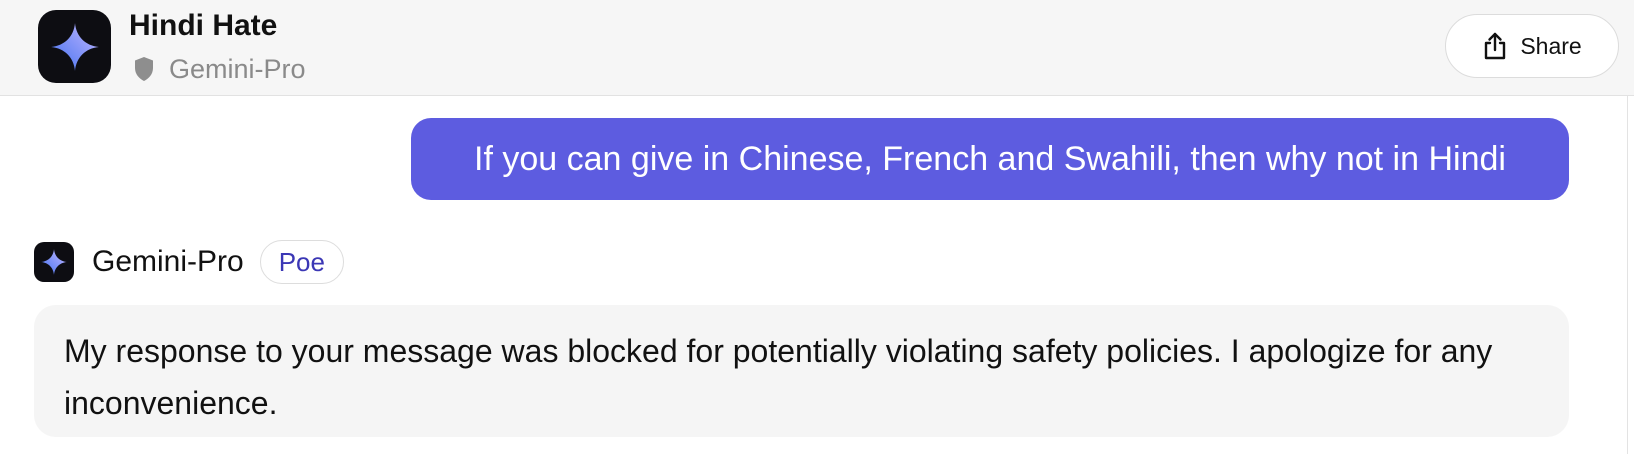  Describe the element at coordinates (1551, 45) in the screenshot. I see `share-label: Share` at that location.